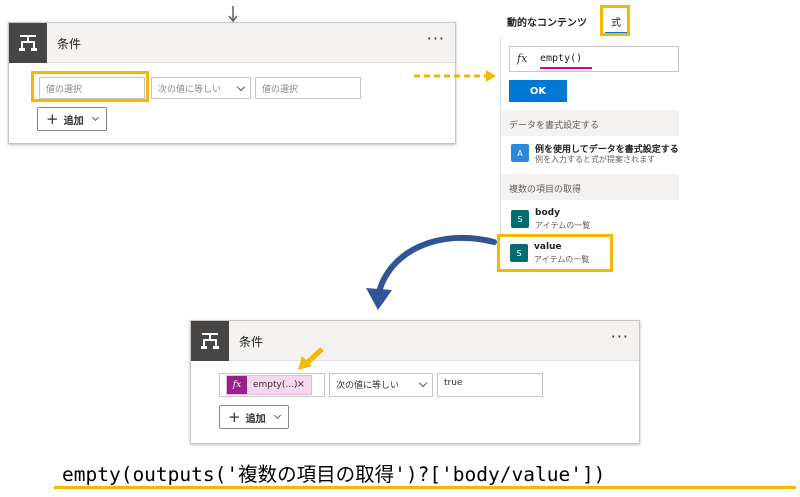  What do you see at coordinates (90, 86) in the screenshot?
I see `highlight-value-select` at bounding box center [90, 86].